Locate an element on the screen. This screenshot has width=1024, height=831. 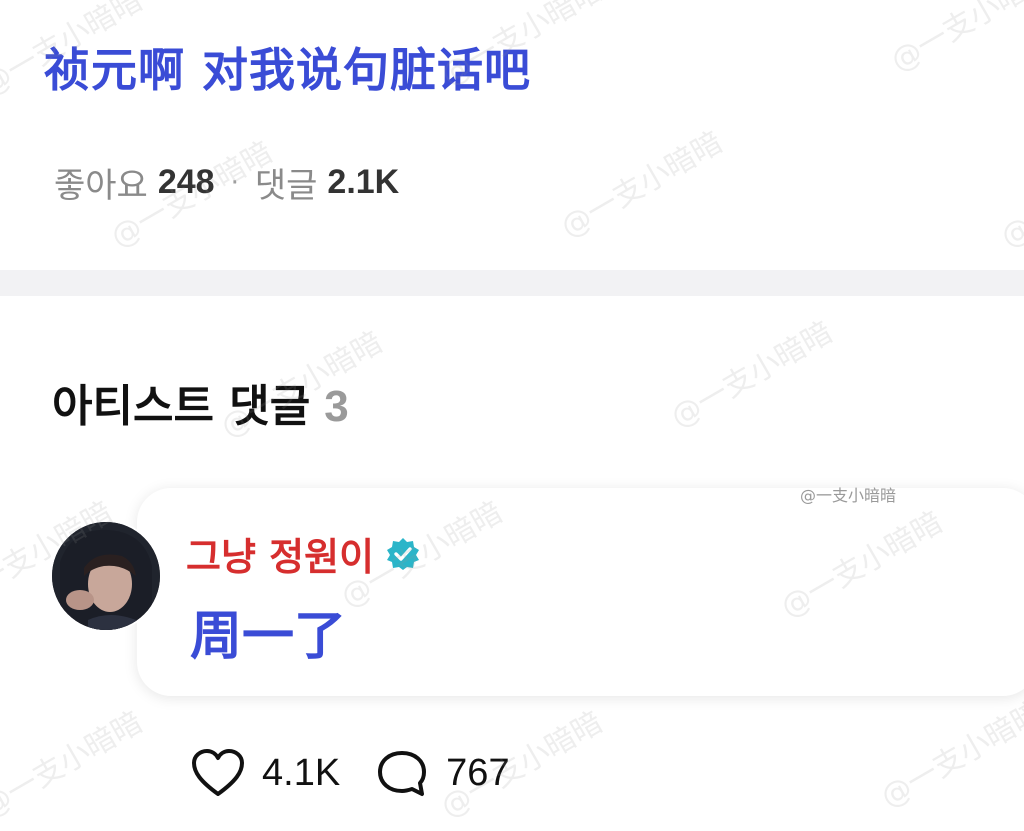
comment-author-name: 그냥 정원이 is located at coordinates (280, 557).